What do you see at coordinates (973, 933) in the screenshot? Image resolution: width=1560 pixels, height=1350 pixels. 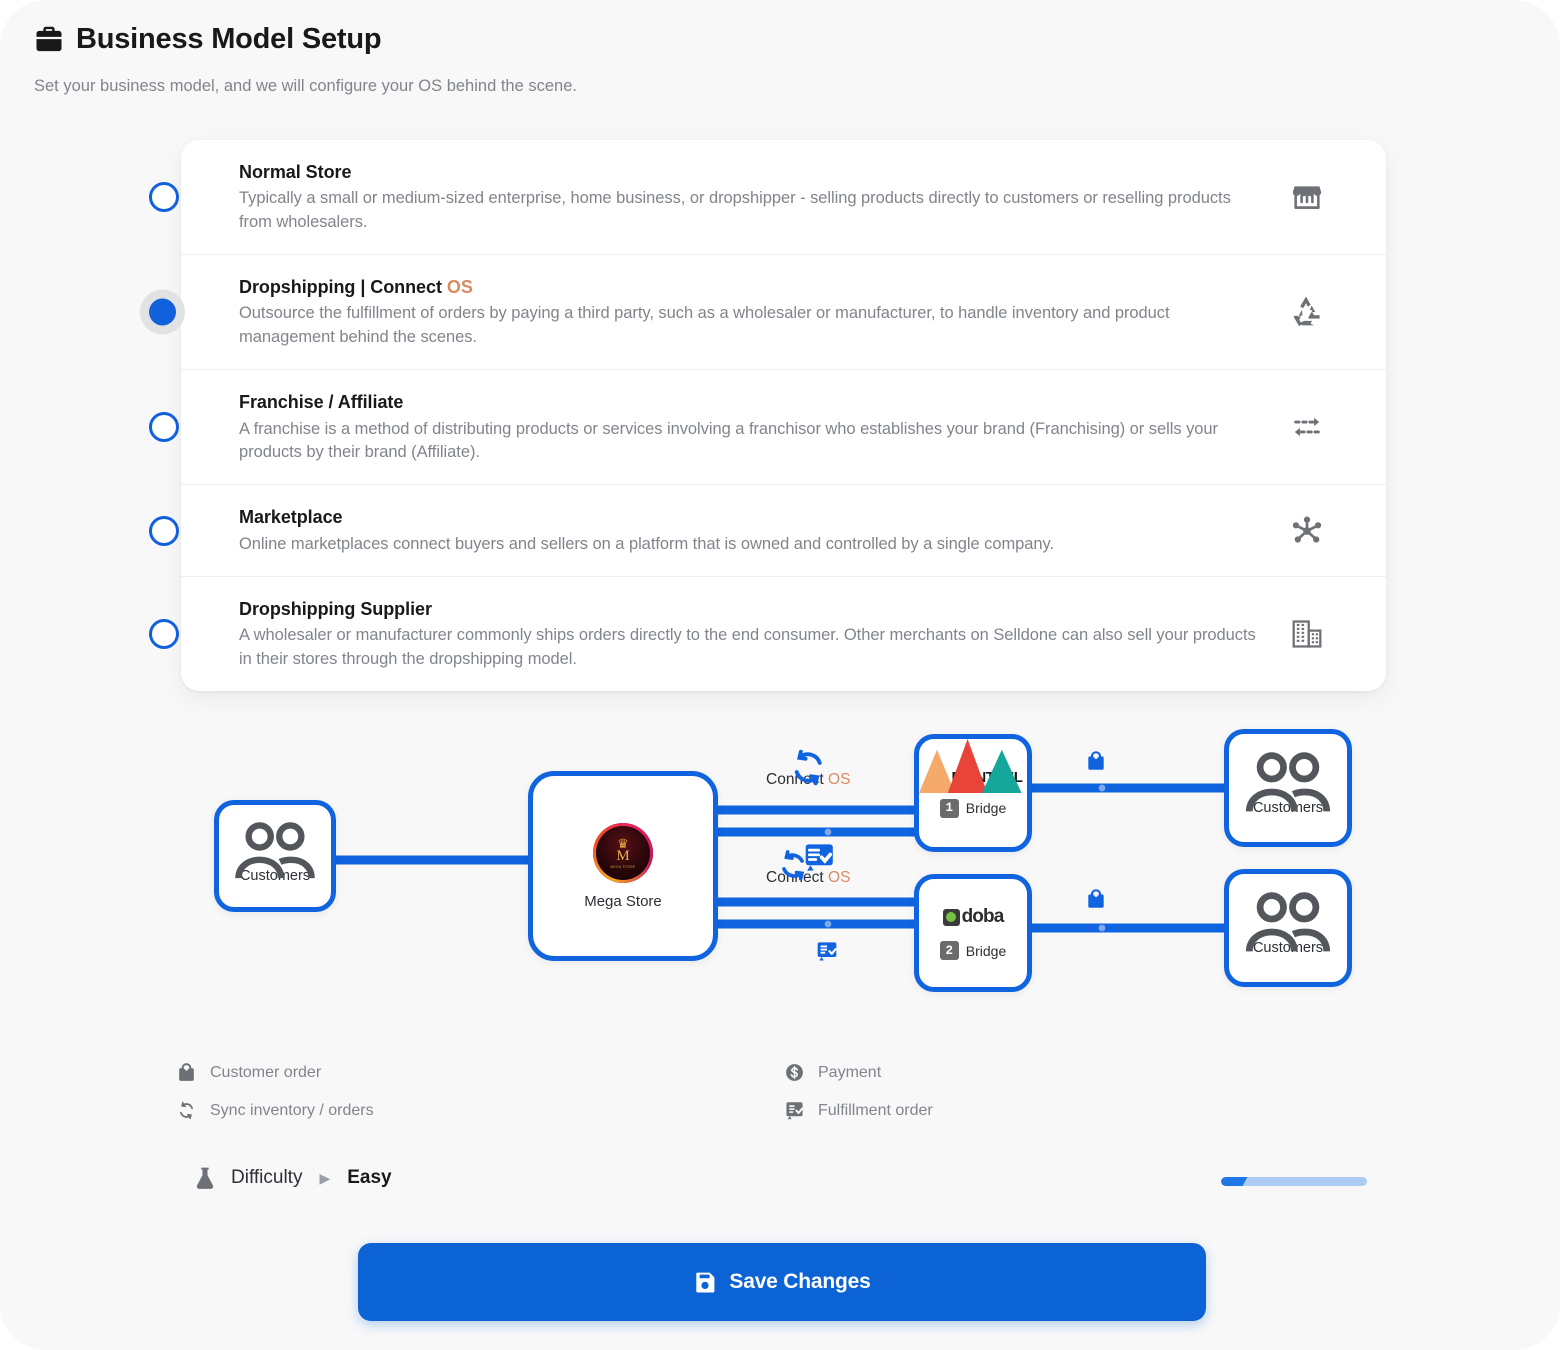 I see `diagram-node-bridge-doba: doba 2 Bridge` at bounding box center [973, 933].